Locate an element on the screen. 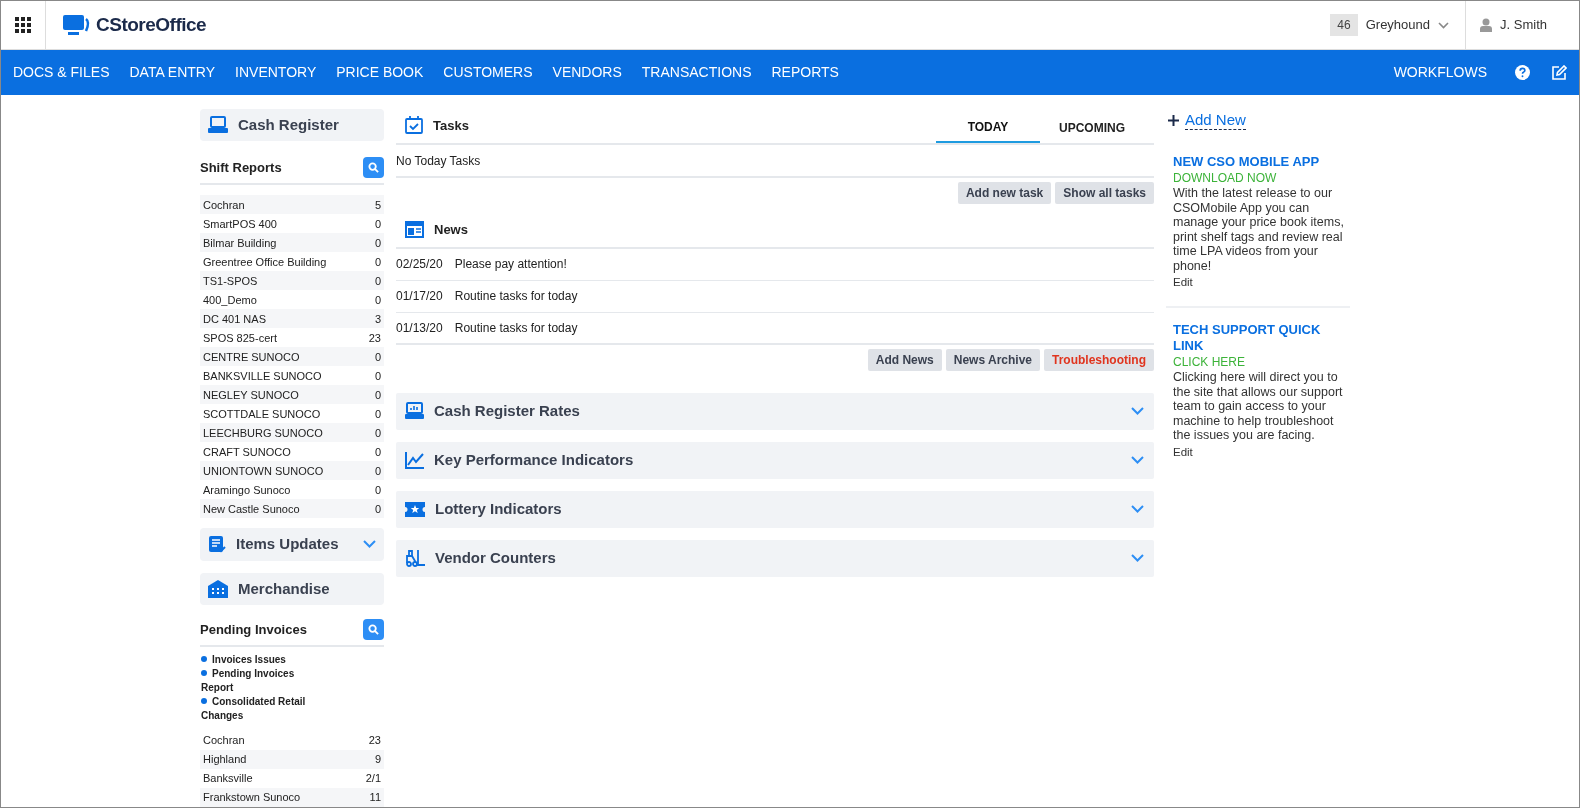  report-link: Pending Invoices Report is located at coordinates (262, 681).